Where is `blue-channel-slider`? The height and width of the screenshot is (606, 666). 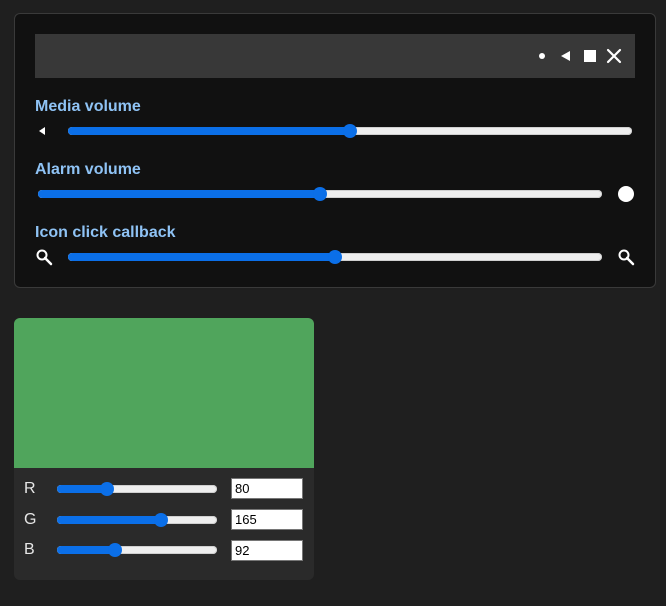
blue-channel-slider is located at coordinates (137, 550).